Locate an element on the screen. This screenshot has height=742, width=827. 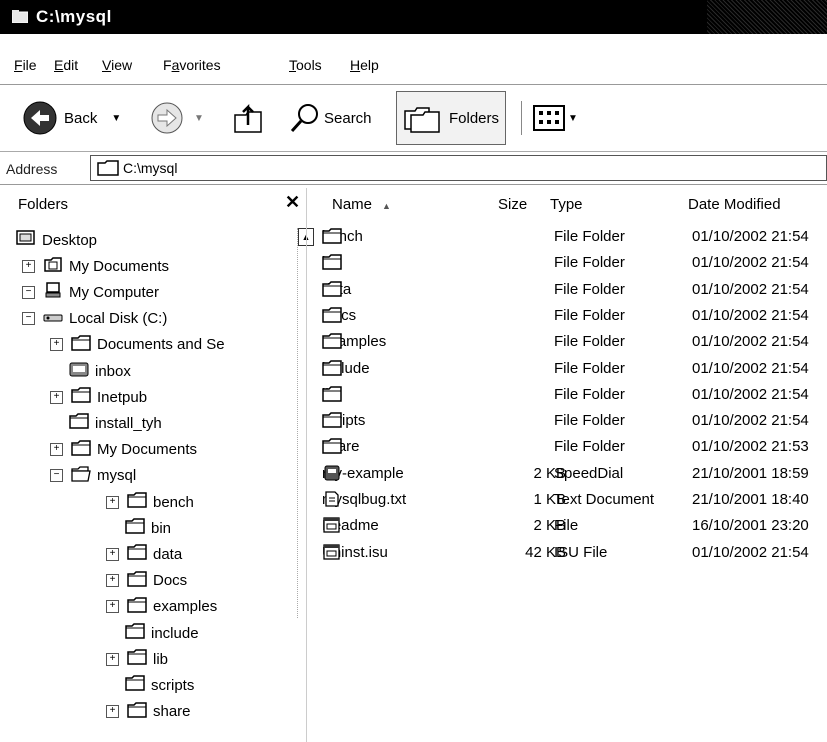
address-input: C:\mysql is located at coordinates (458, 168).